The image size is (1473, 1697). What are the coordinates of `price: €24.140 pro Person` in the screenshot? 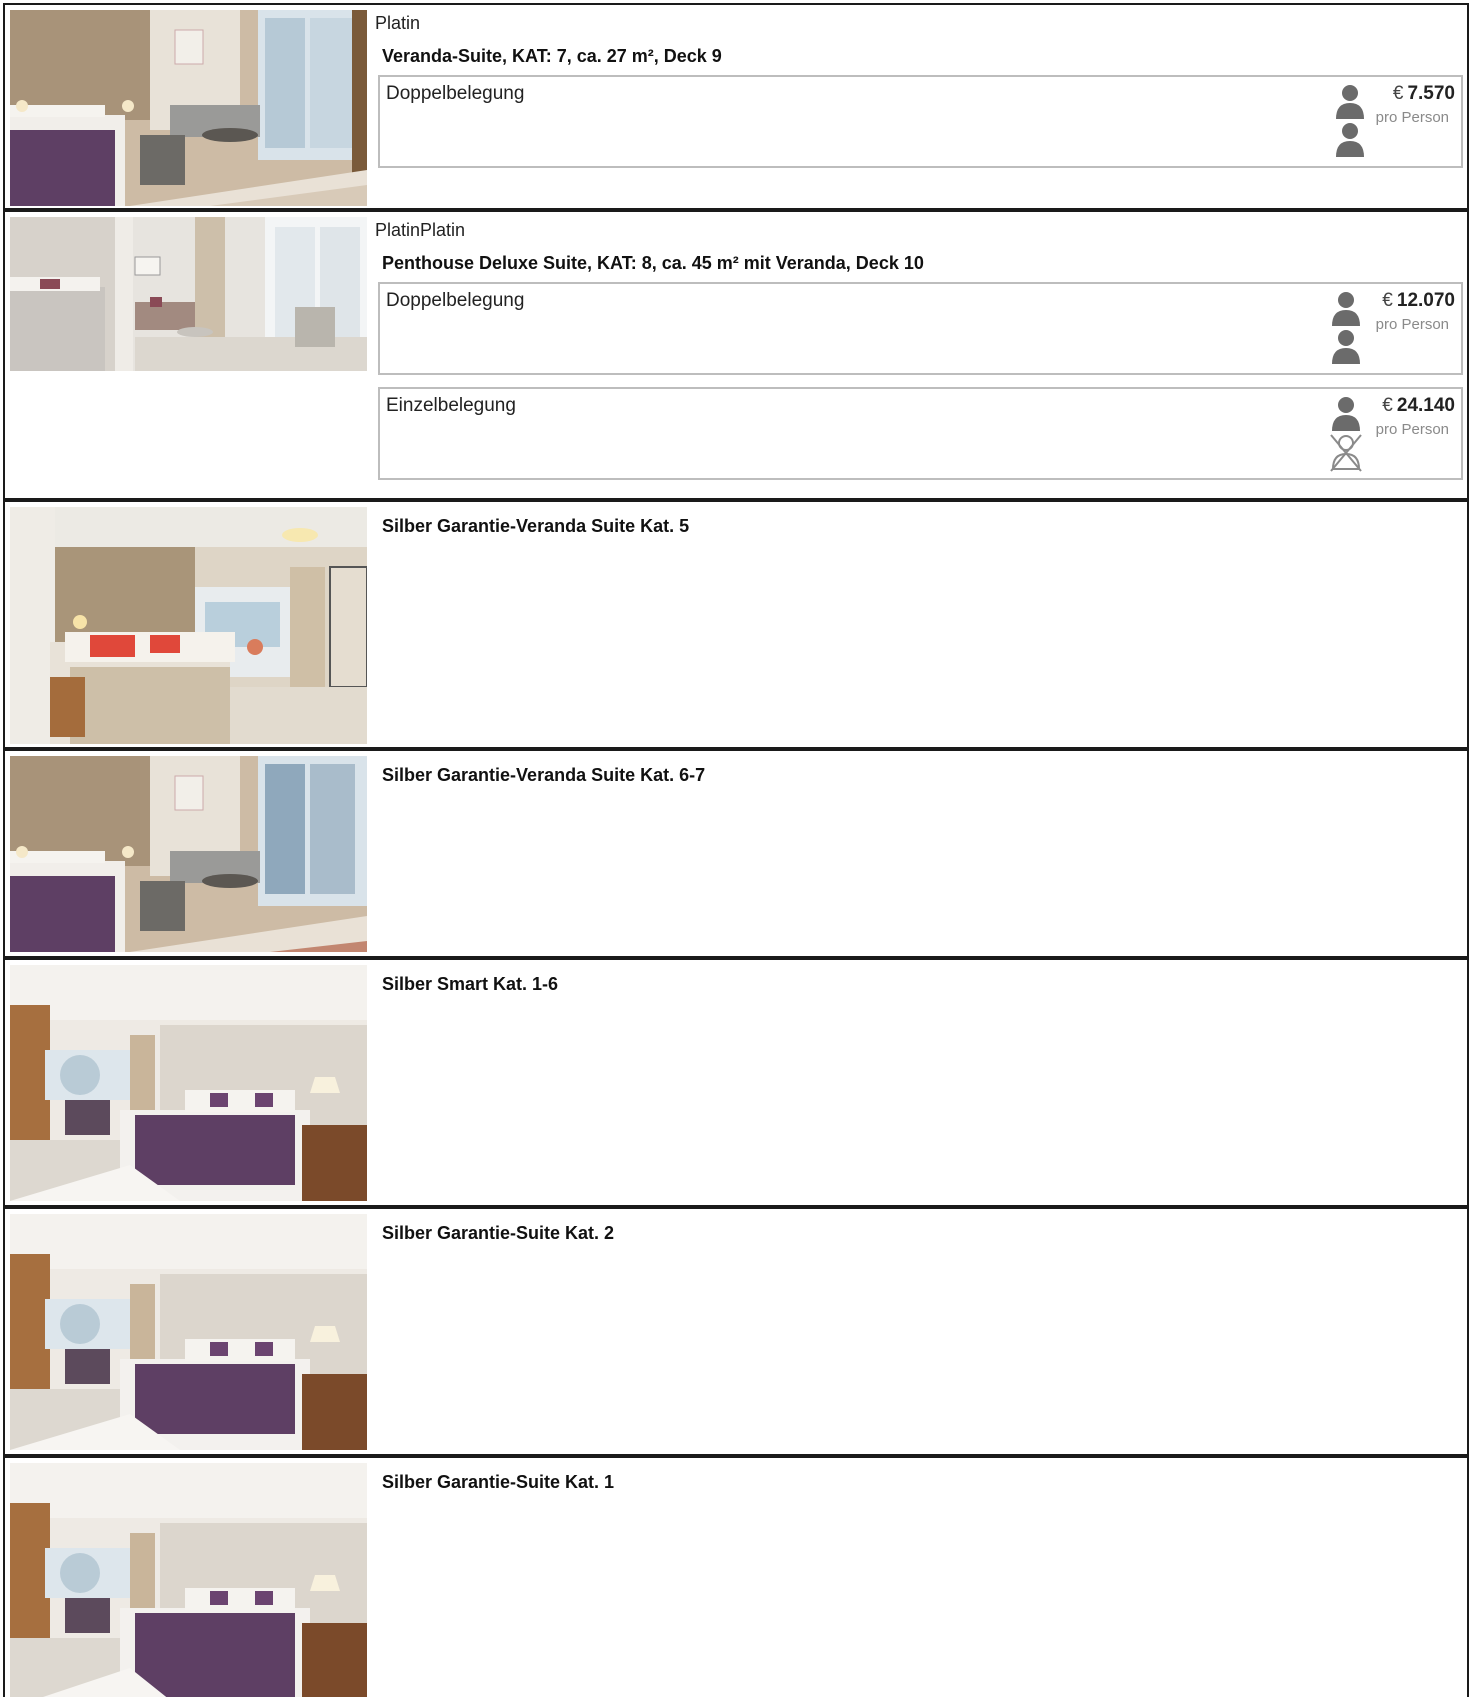 It's located at (1415, 416).